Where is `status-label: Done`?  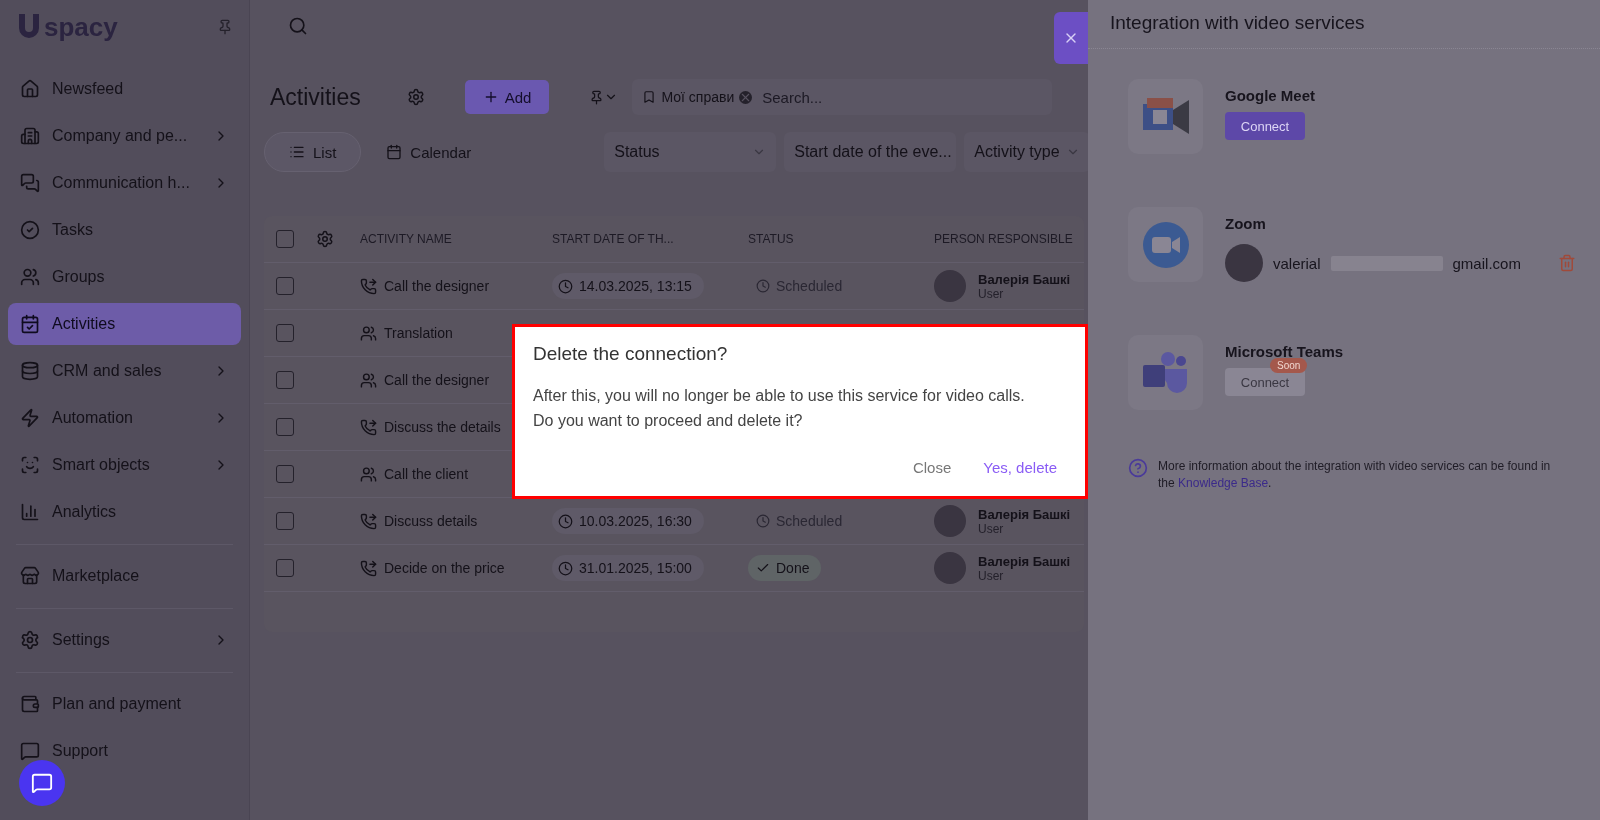 status-label: Done is located at coordinates (785, 568).